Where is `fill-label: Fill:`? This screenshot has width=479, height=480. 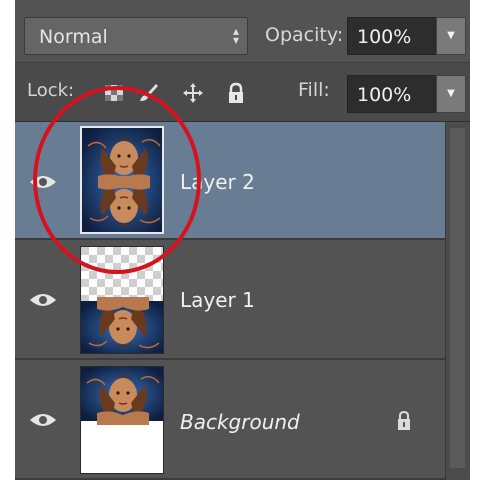
fill-label: Fill: is located at coordinates (314, 90).